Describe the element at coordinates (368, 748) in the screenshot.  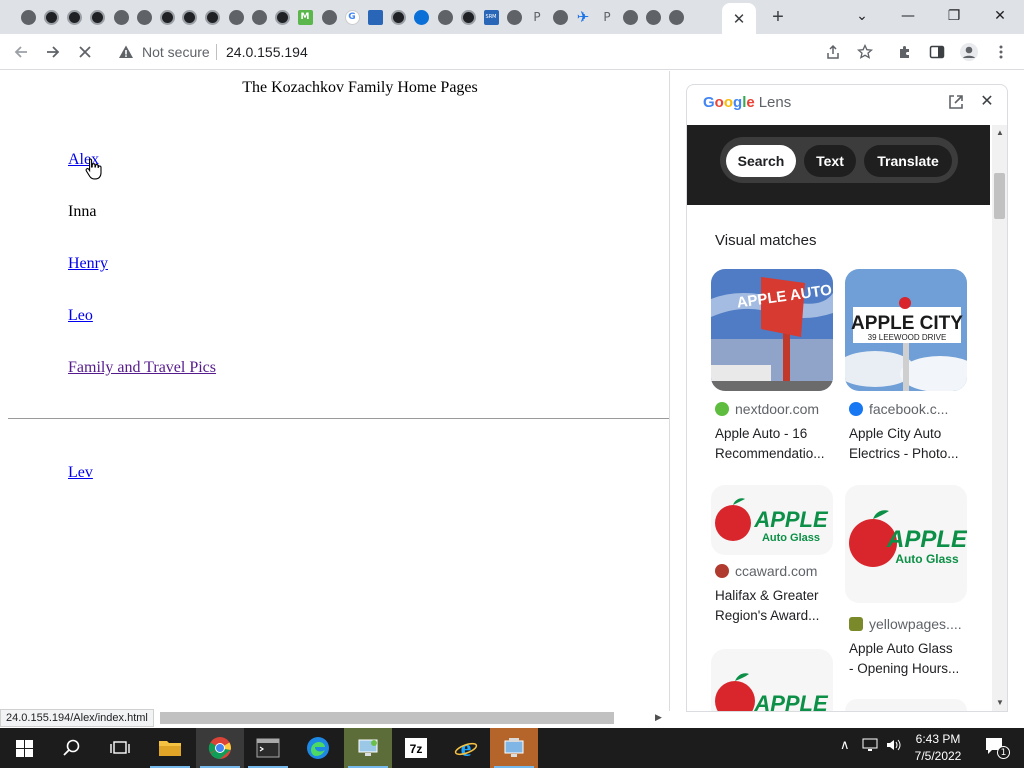
I see `network-app-button` at that location.